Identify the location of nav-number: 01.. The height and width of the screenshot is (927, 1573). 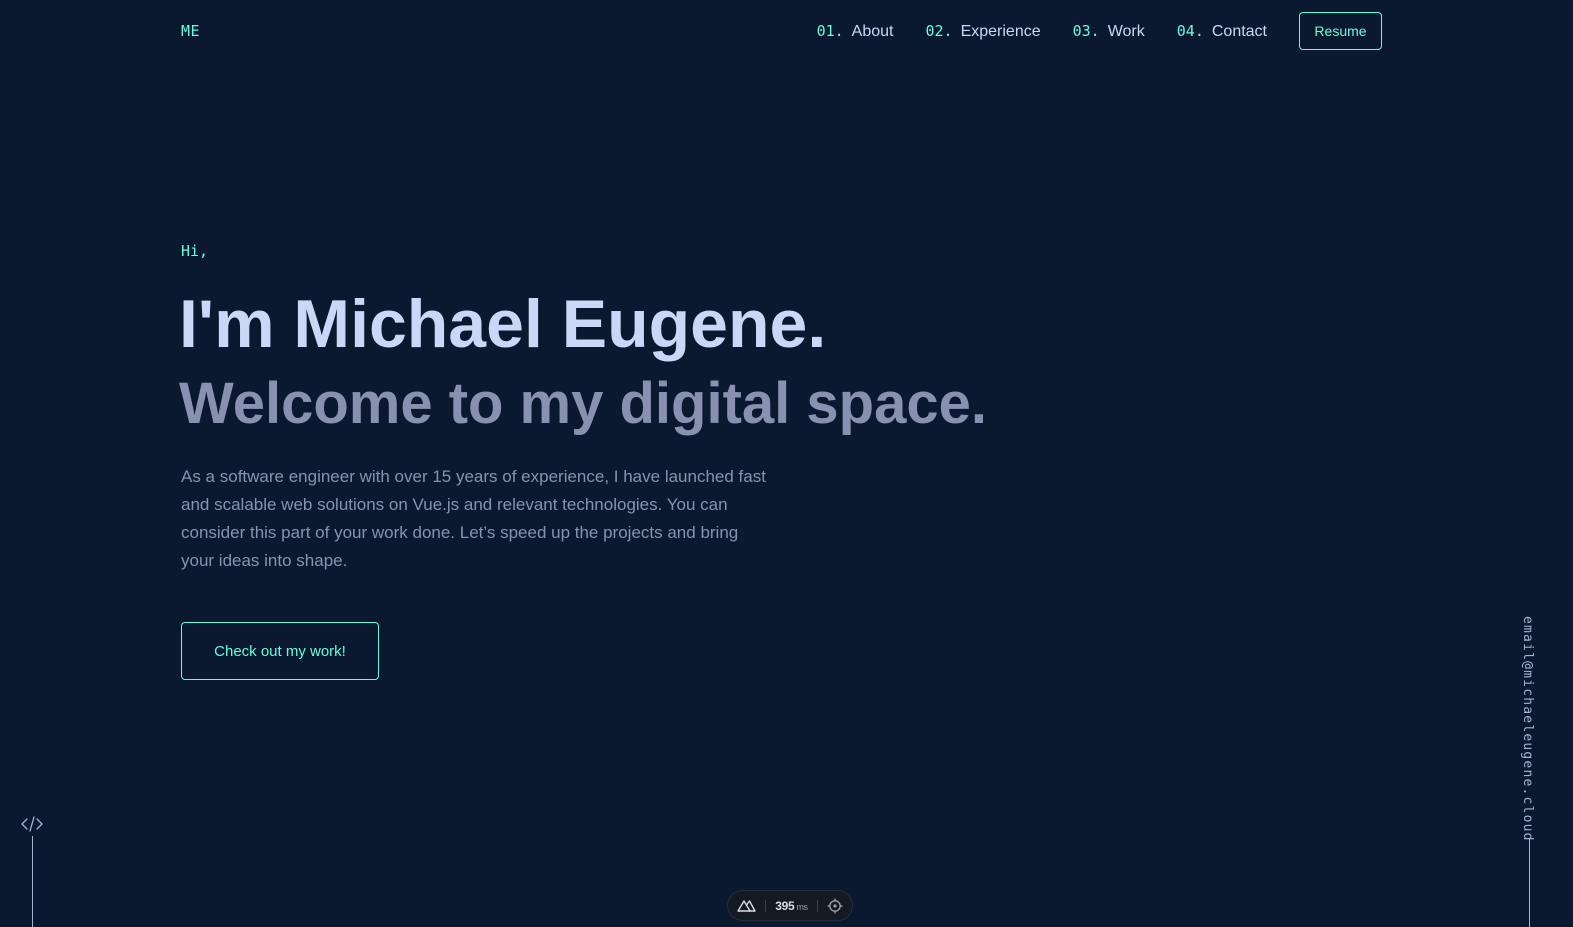
(830, 30).